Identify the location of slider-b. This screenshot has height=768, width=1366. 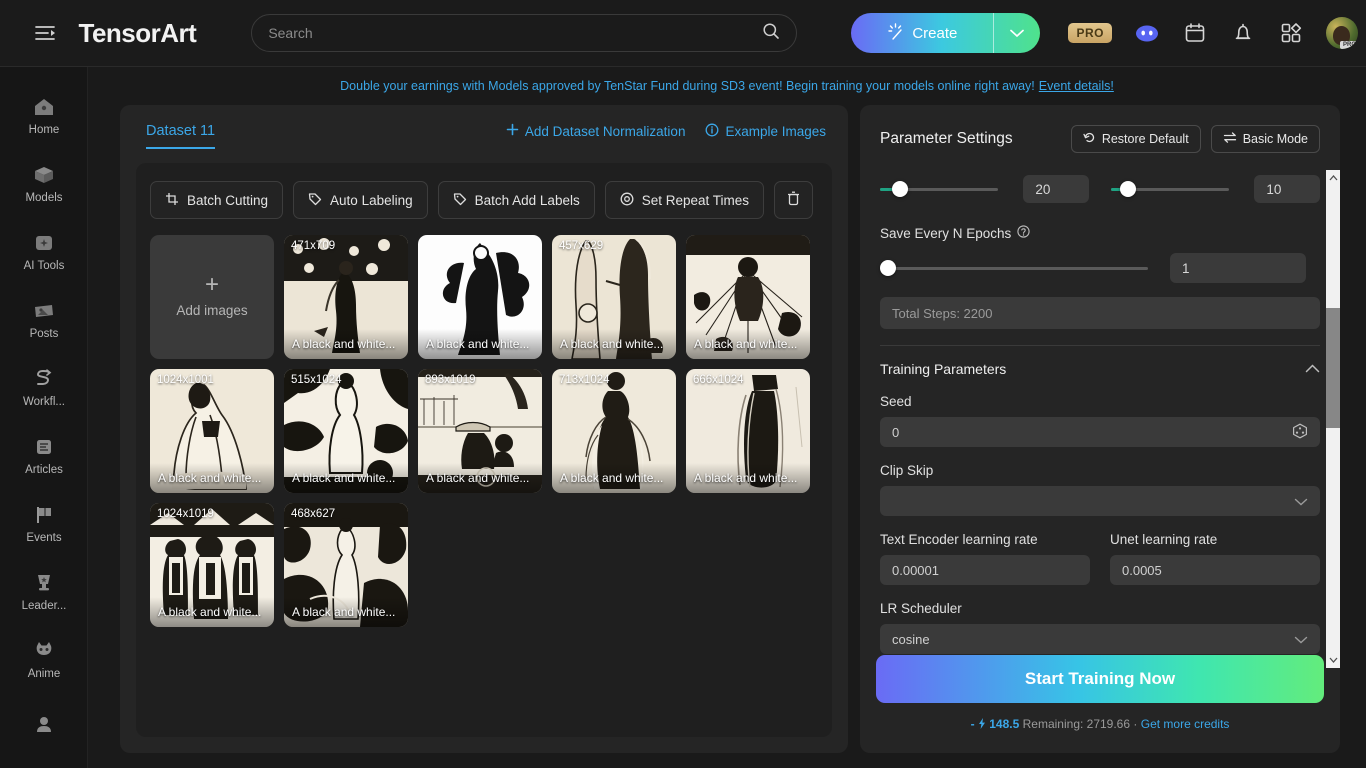
(1170, 189).